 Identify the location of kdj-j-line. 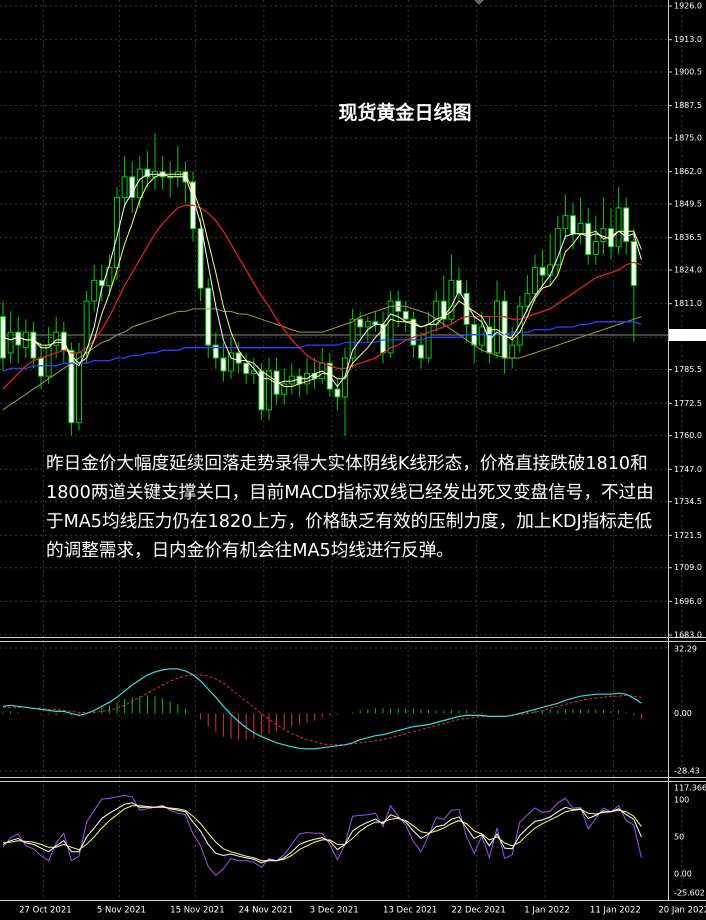
(322, 835).